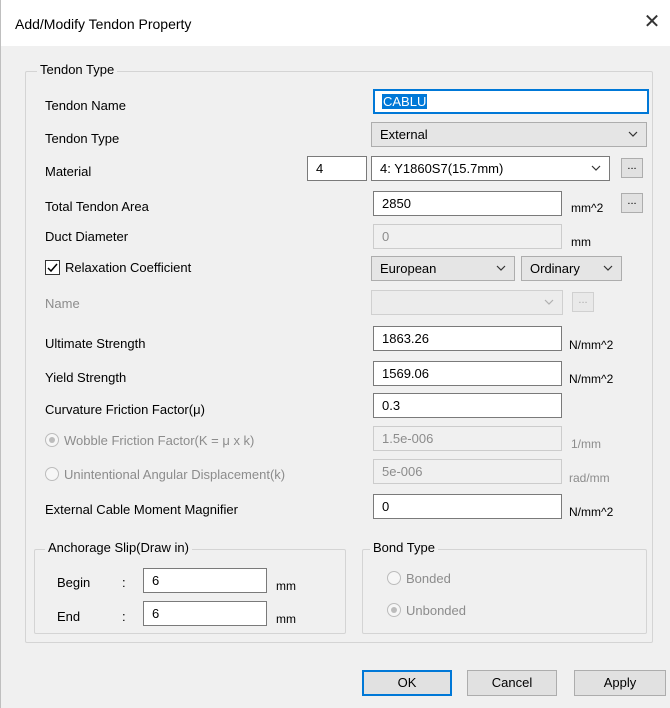  Describe the element at coordinates (77, 69) in the screenshot. I see `tendon-type-group-legend: Tendon Type` at that location.